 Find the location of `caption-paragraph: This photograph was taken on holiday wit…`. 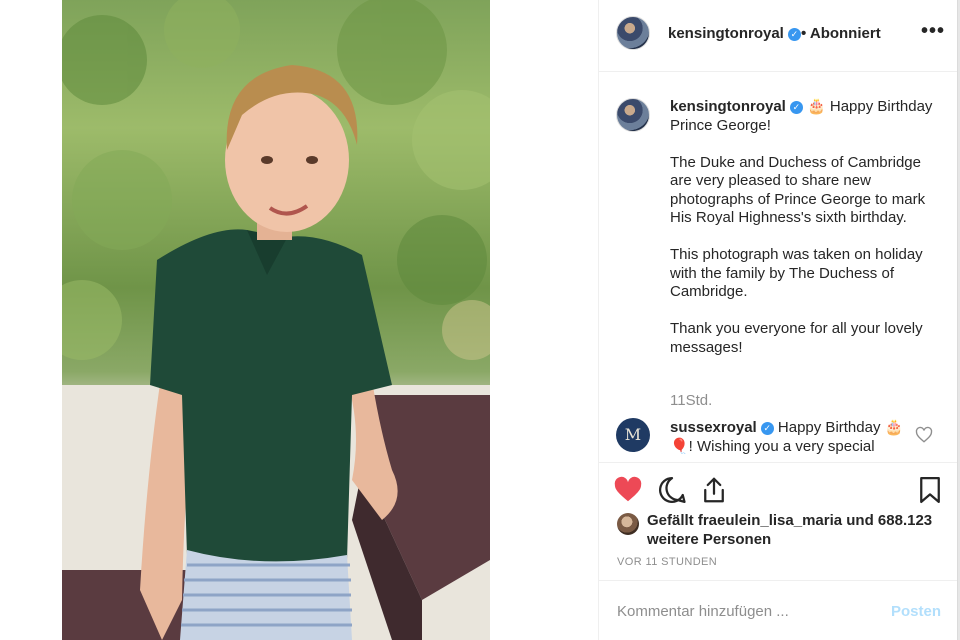

caption-paragraph: This photograph was taken on holiday wit… is located at coordinates (796, 273).